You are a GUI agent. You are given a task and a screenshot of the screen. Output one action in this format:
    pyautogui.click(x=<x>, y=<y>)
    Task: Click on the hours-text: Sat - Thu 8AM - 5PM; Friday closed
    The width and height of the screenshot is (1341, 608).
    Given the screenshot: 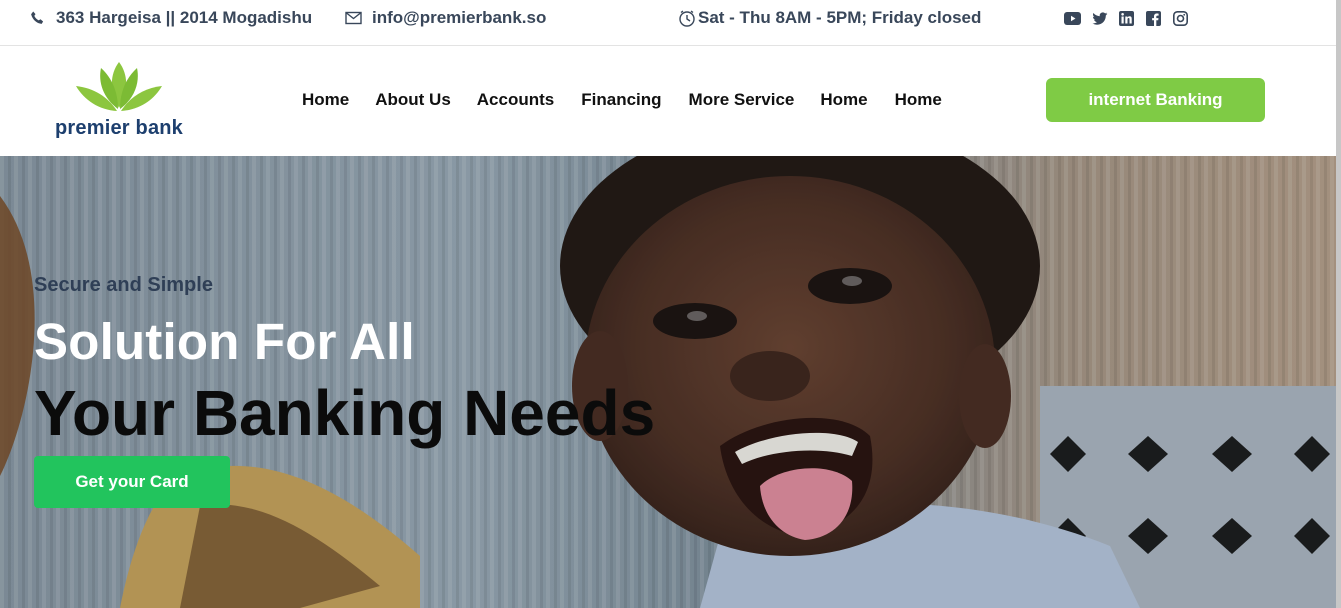 What is the action you would take?
    pyautogui.click(x=840, y=17)
    